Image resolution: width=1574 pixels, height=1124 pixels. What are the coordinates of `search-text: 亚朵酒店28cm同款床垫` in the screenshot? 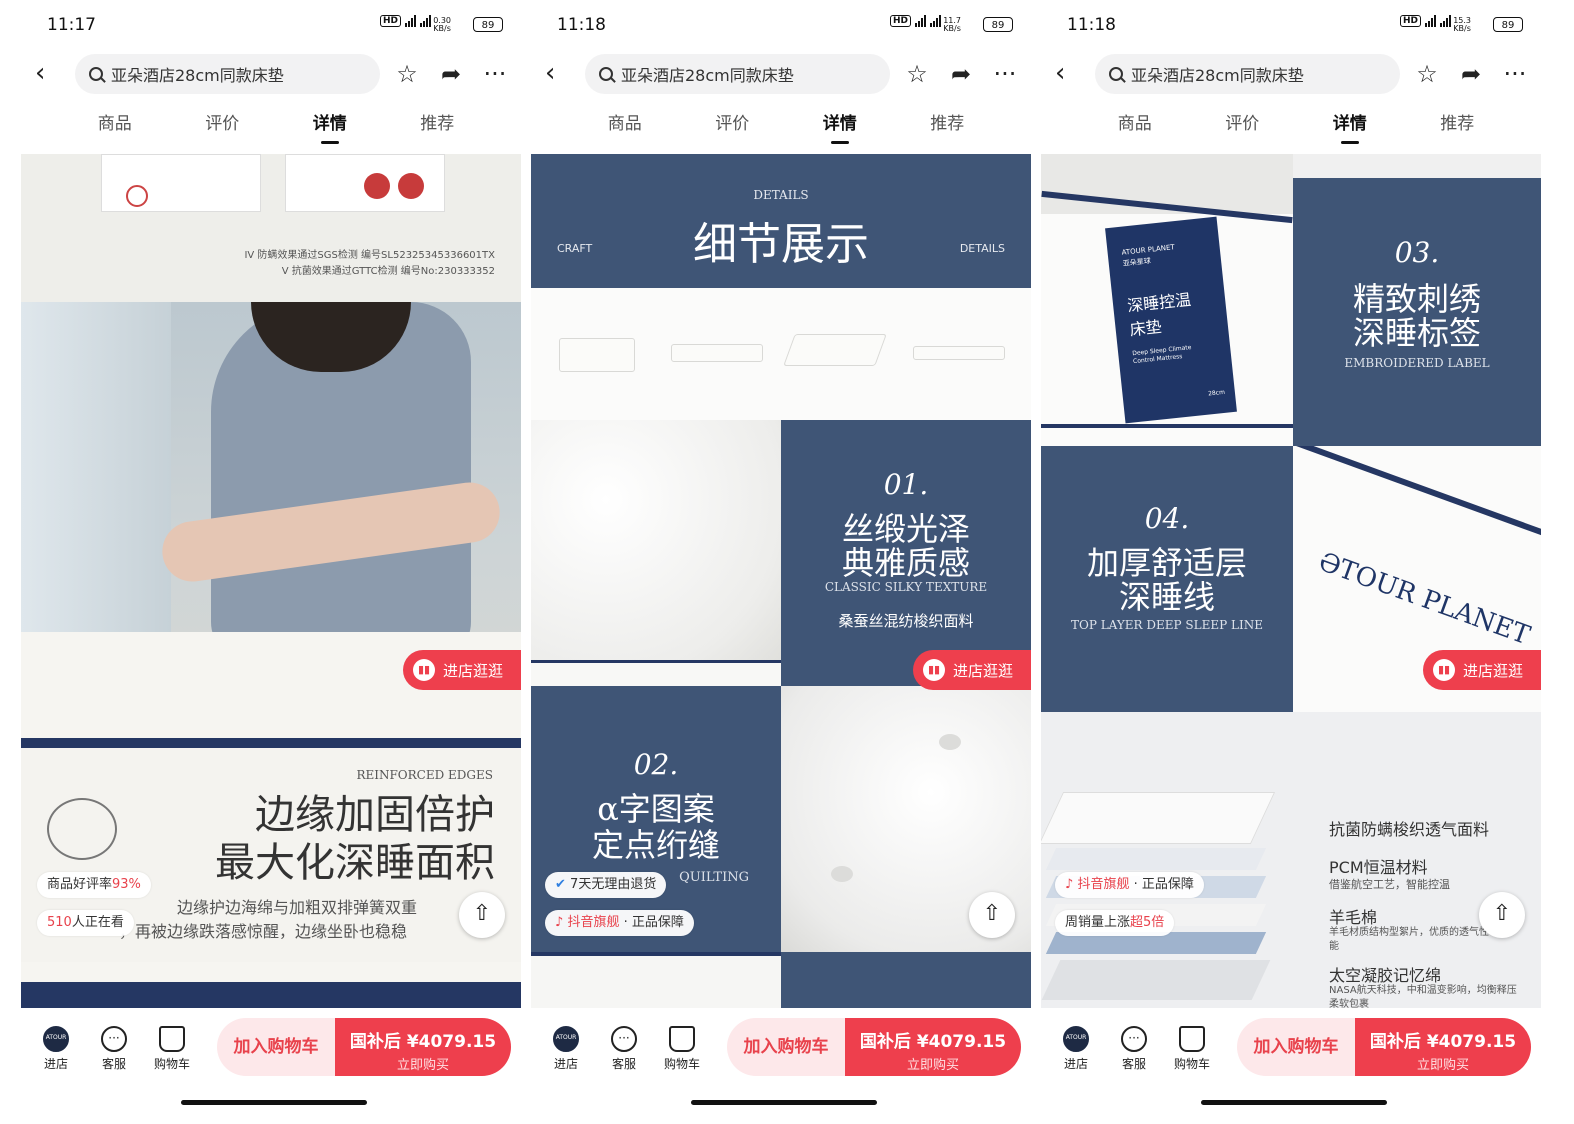 It's located at (707, 75).